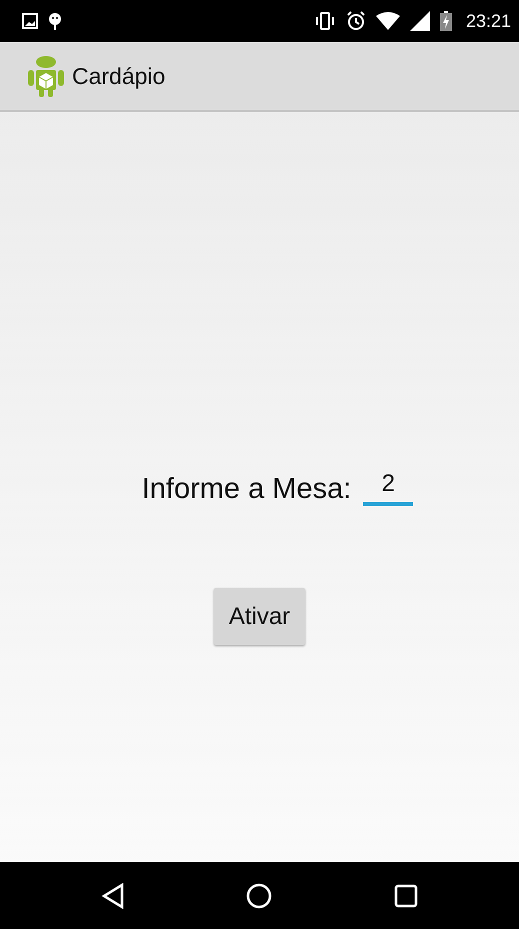  Describe the element at coordinates (406, 896) in the screenshot. I see `recents-icon` at that location.